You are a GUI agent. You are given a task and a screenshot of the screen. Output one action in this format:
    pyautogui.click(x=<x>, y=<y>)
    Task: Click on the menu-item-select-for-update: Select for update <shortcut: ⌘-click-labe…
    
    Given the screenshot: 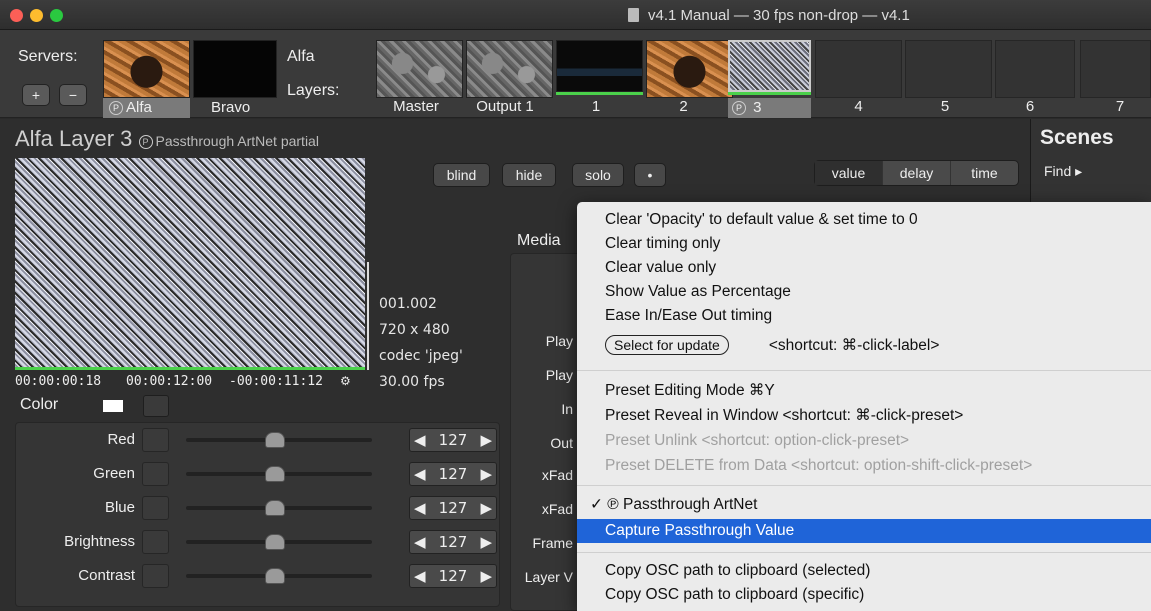 What is the action you would take?
    pyautogui.click(x=772, y=346)
    